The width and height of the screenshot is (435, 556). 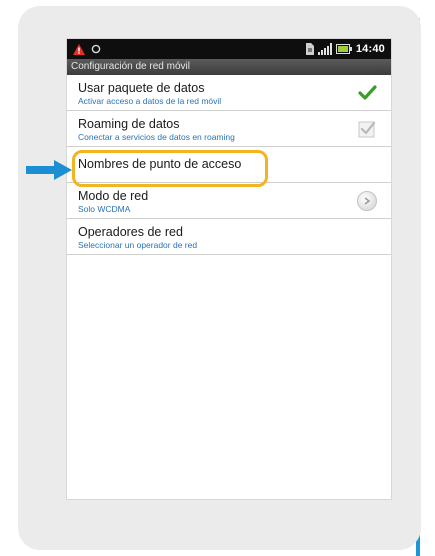 What do you see at coordinates (229, 49) in the screenshot?
I see `status-bar: 14:40` at bounding box center [229, 49].